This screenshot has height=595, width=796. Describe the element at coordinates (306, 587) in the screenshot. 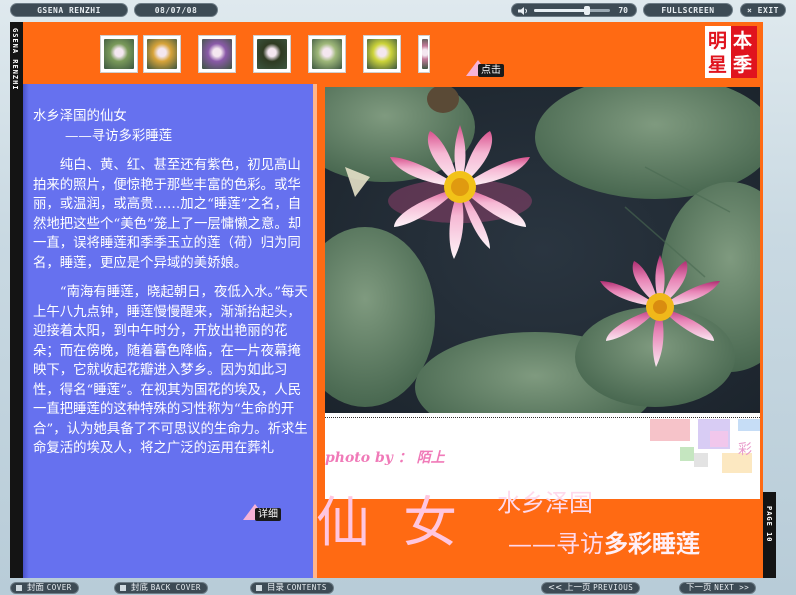

I see `contents-label-en: CONTENTS` at that location.